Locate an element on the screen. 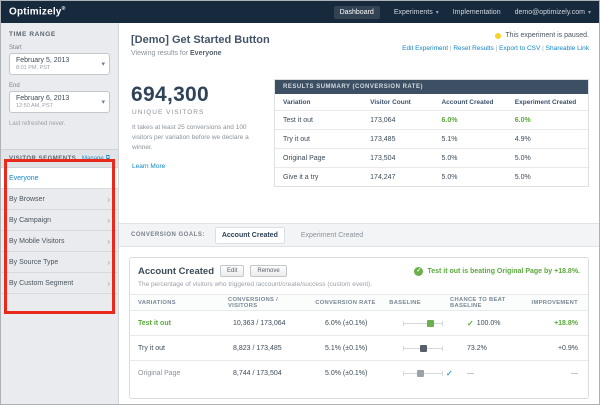 This screenshot has height=405, width=600. segment-label: By Custom Segment is located at coordinates (41, 283).